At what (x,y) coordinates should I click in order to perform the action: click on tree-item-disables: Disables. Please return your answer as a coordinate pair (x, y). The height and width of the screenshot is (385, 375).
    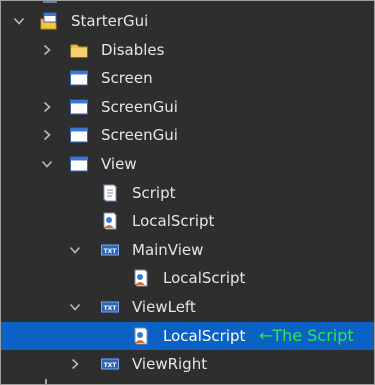
    Looking at the image, I should click on (187, 50).